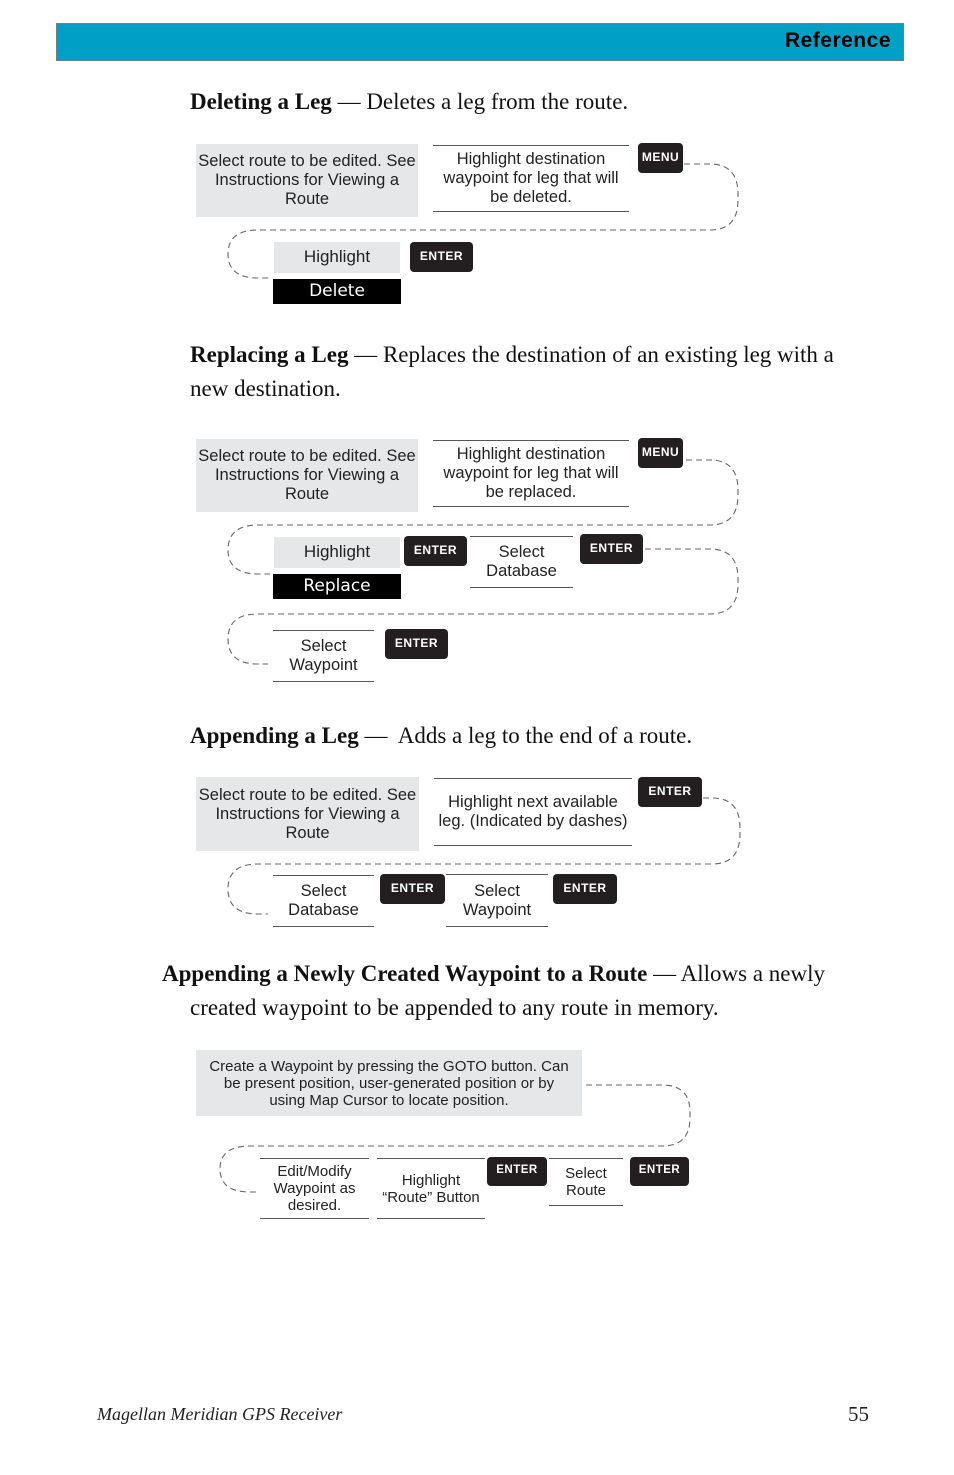 This screenshot has width=954, height=1475. What do you see at coordinates (337, 291) in the screenshot?
I see `screen-option-delete: Delete` at bounding box center [337, 291].